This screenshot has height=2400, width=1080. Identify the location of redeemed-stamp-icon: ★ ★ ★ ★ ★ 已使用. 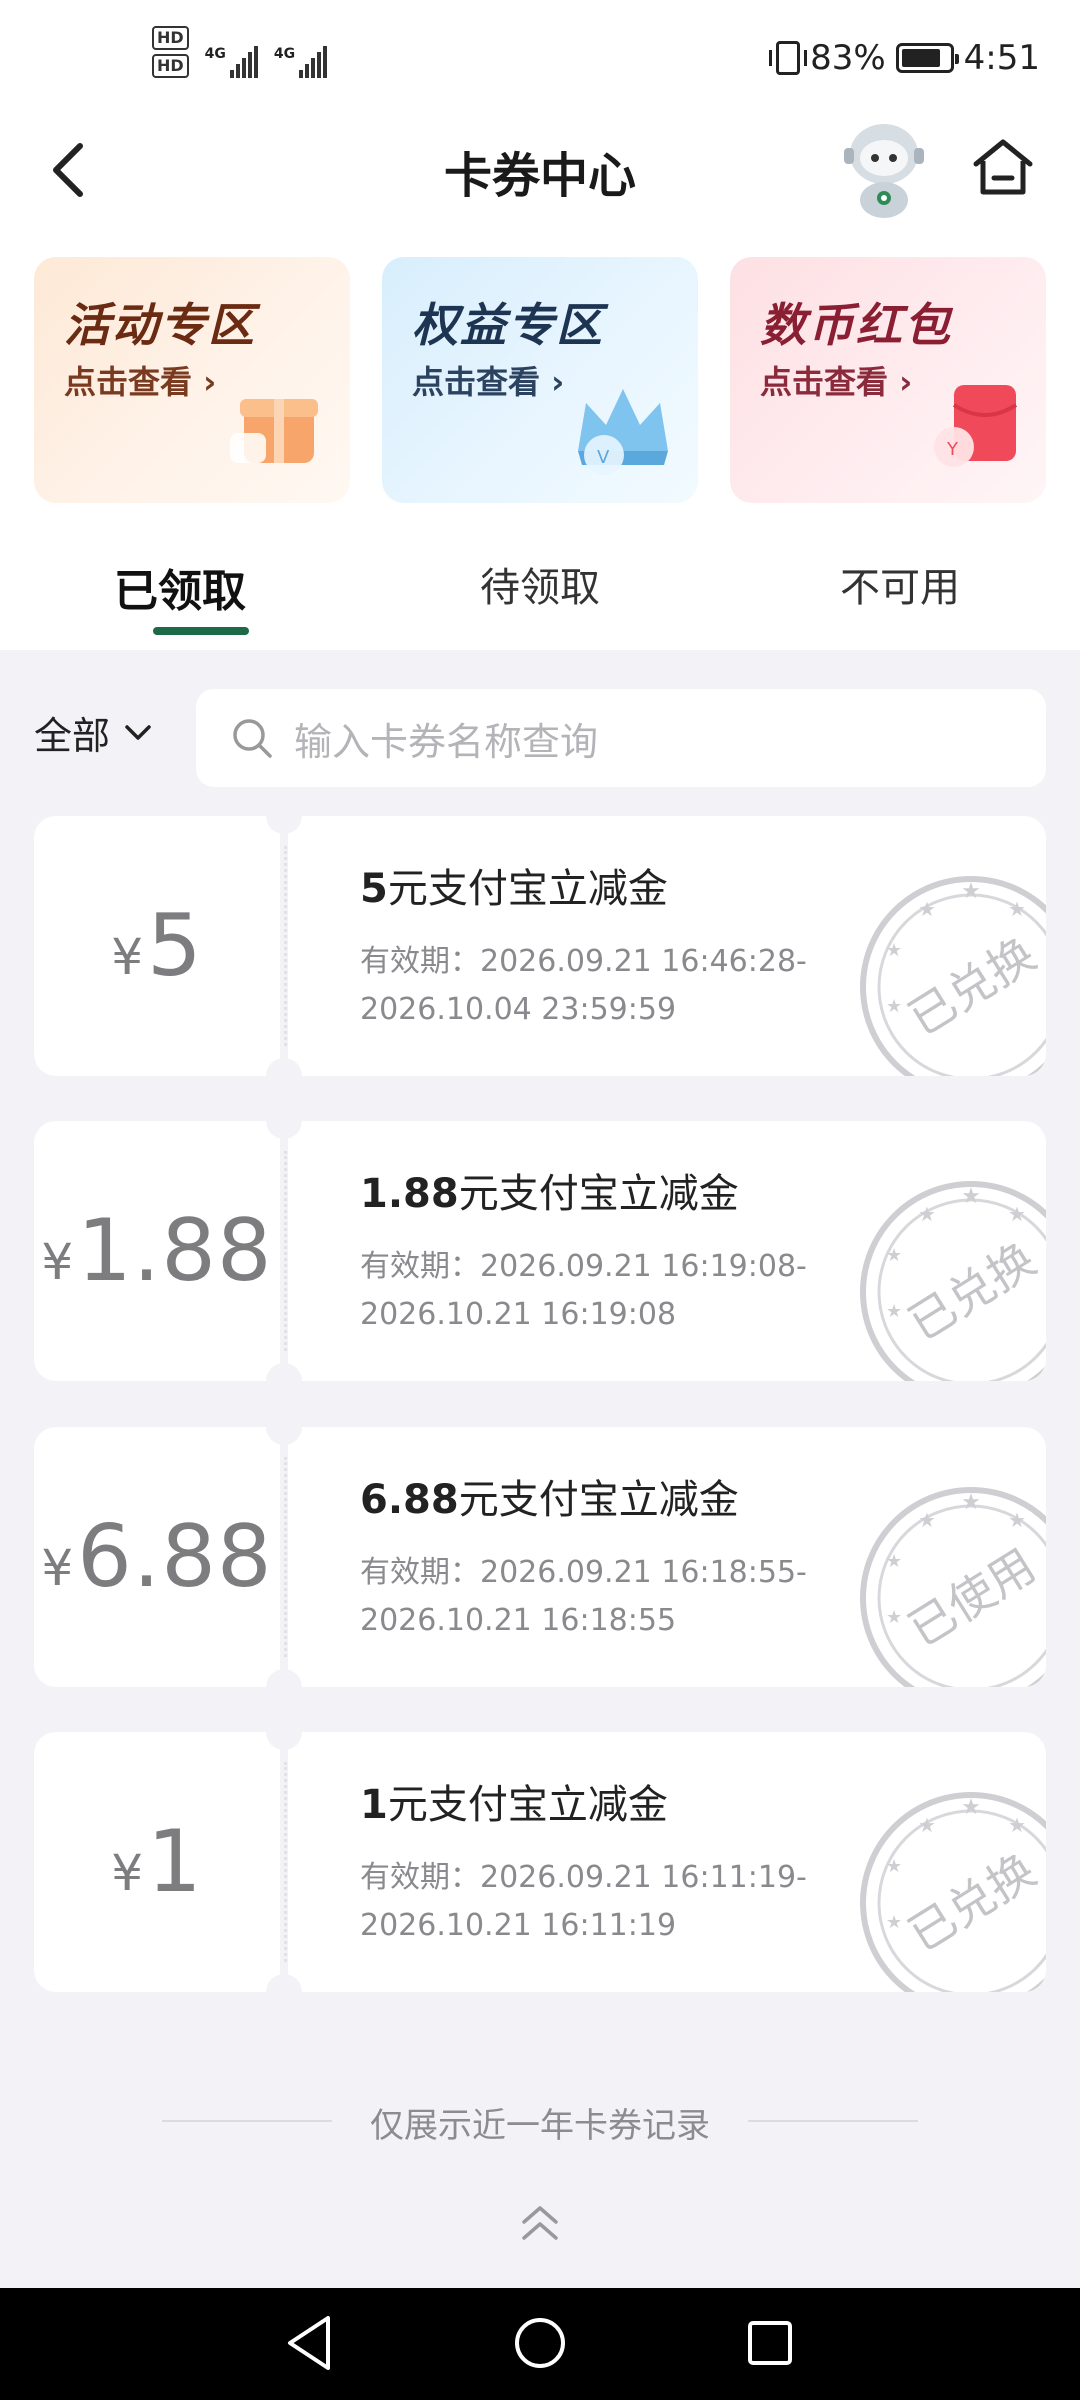
(953, 1587).